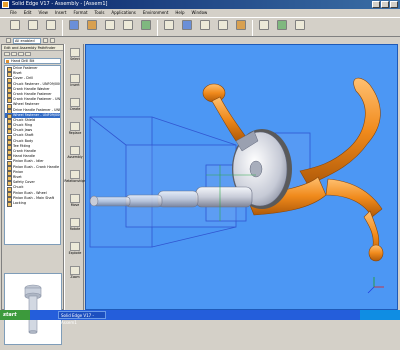 This screenshot has width=400, height=350. I want to click on maximize-button, so click(385, 4).